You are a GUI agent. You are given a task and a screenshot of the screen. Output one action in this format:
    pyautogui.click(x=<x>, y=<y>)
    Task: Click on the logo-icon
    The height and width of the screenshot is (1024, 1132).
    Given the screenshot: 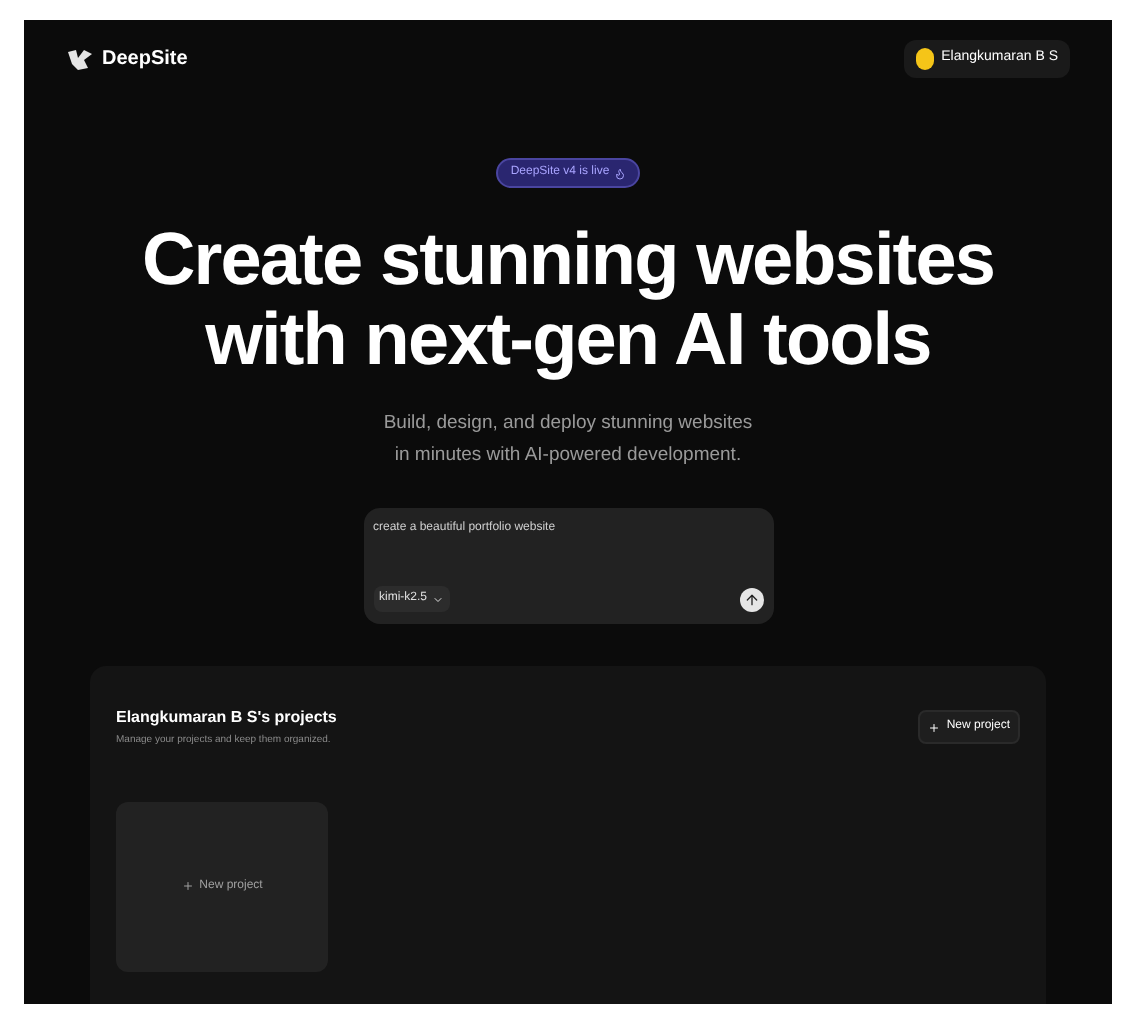 What is the action you would take?
    pyautogui.click(x=80, y=59)
    